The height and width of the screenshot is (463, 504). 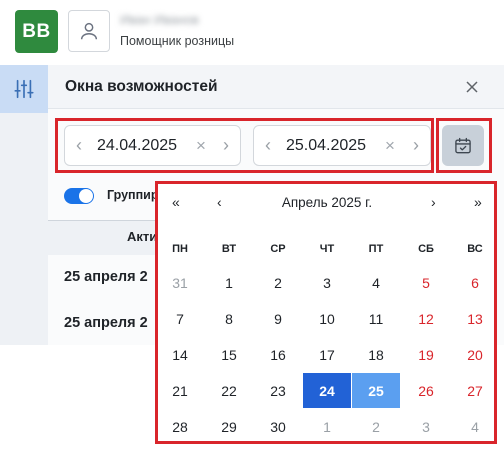 I want to click on filters-button, so click(x=24, y=89).